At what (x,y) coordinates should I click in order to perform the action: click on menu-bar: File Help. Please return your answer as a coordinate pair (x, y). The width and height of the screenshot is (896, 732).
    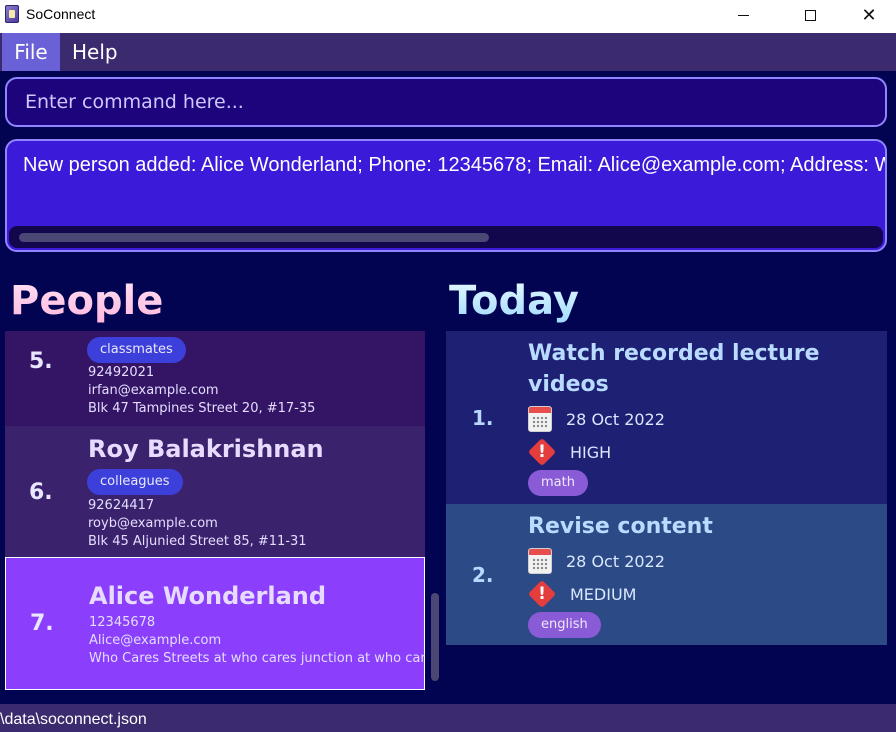
    Looking at the image, I should click on (448, 52).